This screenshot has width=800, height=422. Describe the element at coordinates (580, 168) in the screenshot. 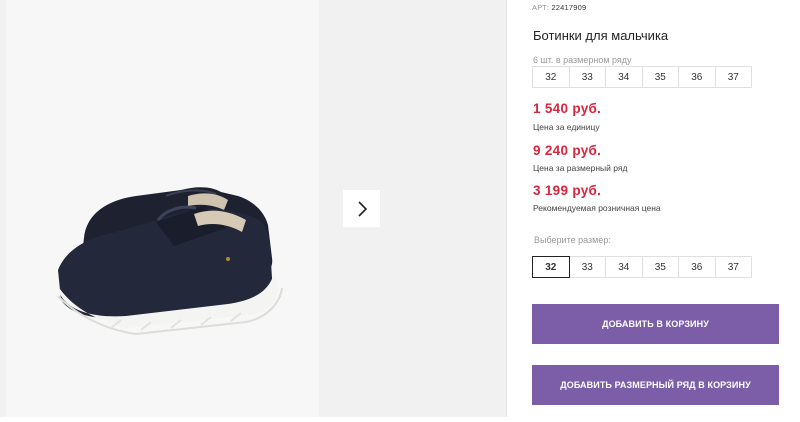

I see `pack-price-label: Цена за размерный ряд` at that location.